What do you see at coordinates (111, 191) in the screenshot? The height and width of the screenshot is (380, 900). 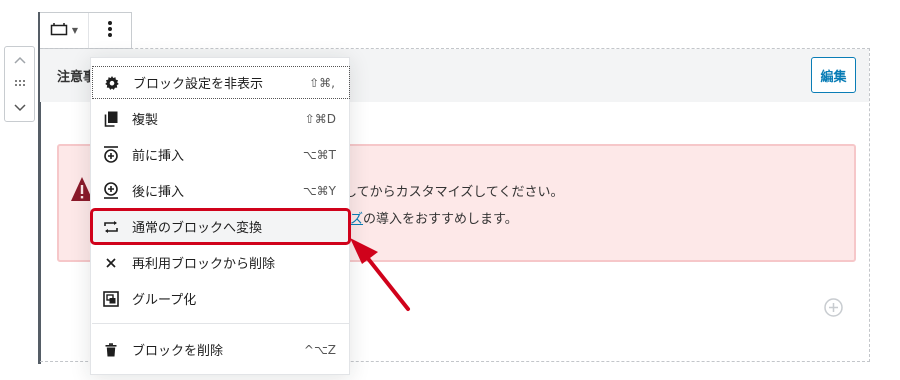 I see `insert-after-icon` at bounding box center [111, 191].